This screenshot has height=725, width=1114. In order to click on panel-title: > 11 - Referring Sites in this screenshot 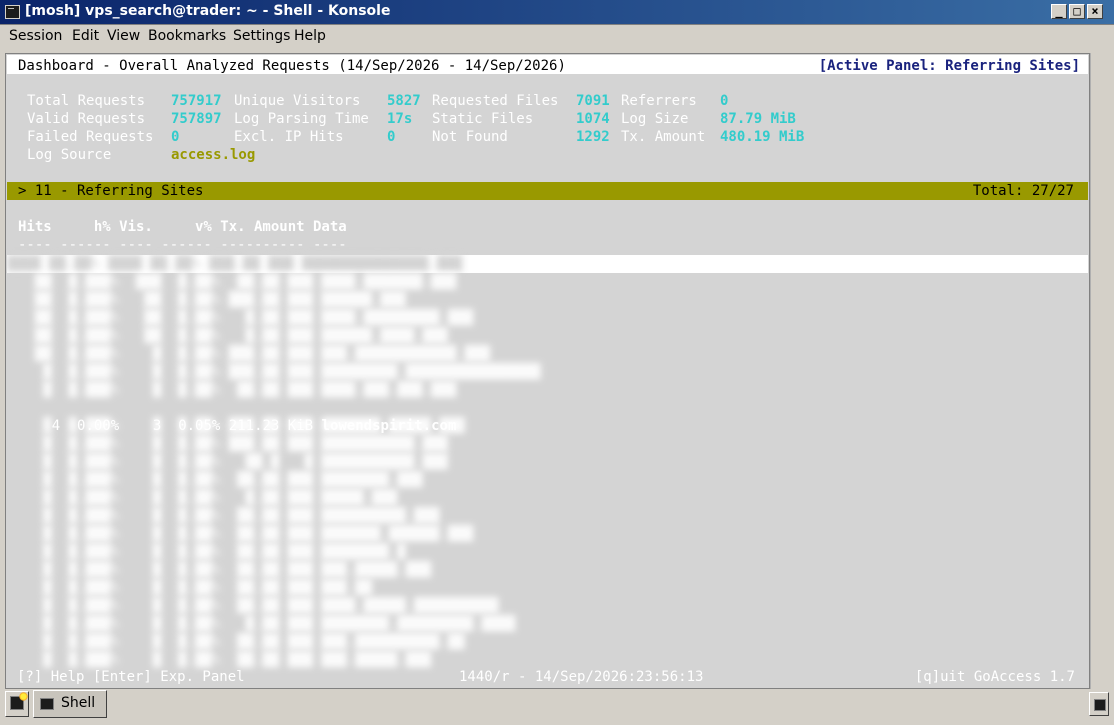, I will do `click(111, 191)`.